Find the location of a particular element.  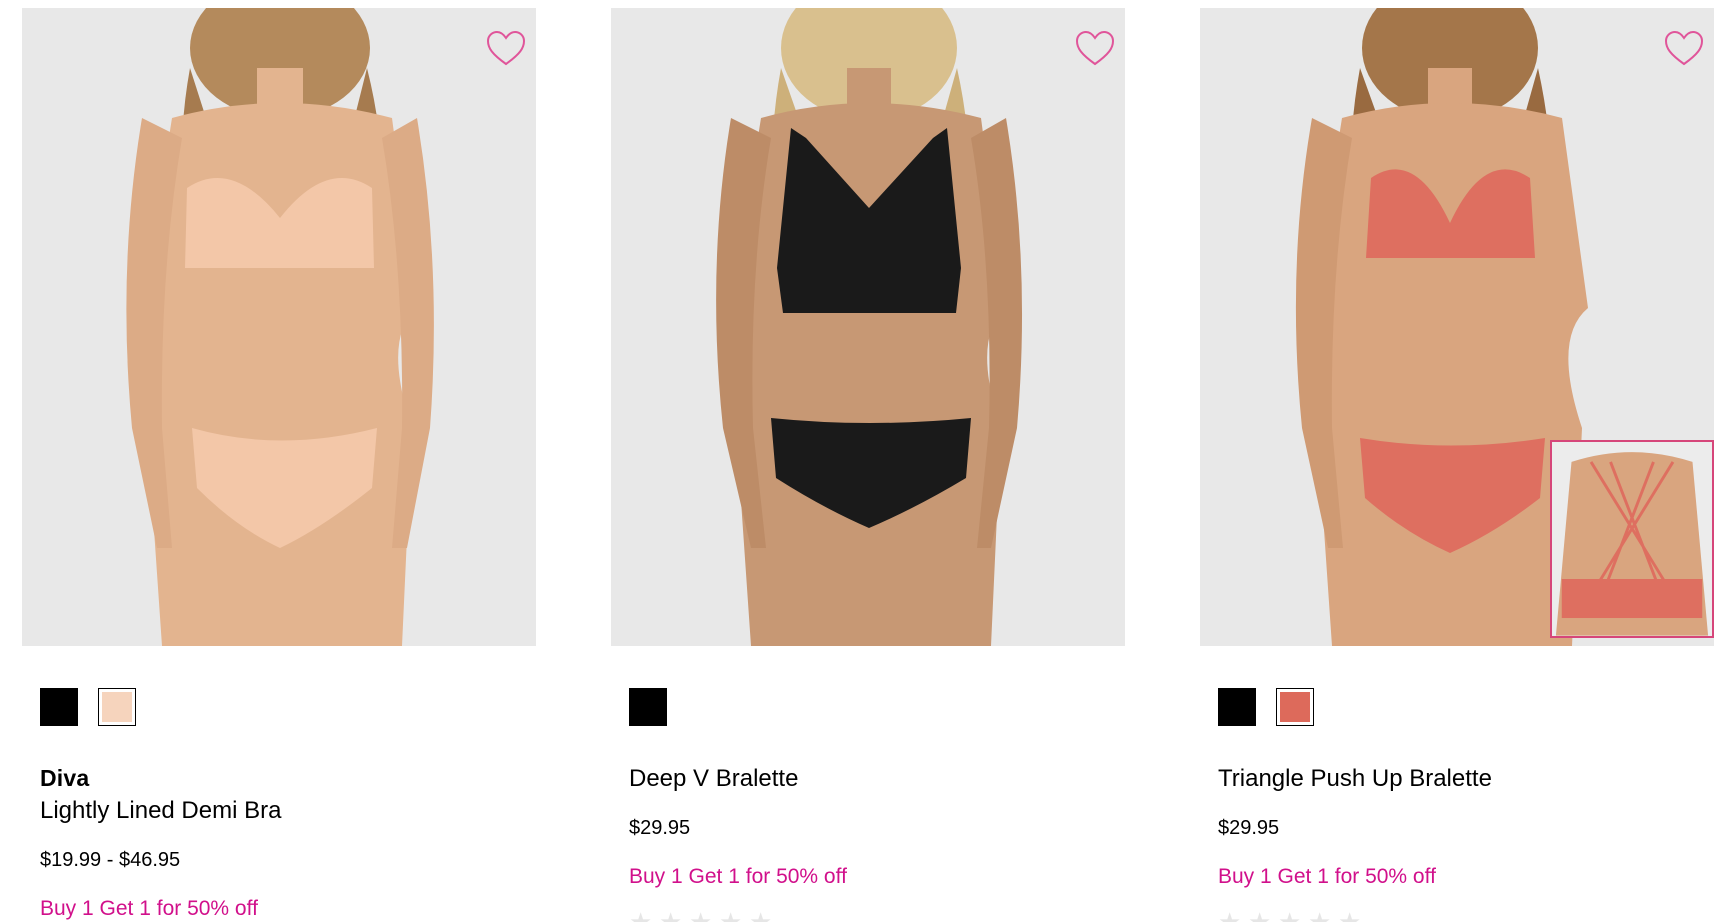

swatch-coral is located at coordinates (1295, 707).